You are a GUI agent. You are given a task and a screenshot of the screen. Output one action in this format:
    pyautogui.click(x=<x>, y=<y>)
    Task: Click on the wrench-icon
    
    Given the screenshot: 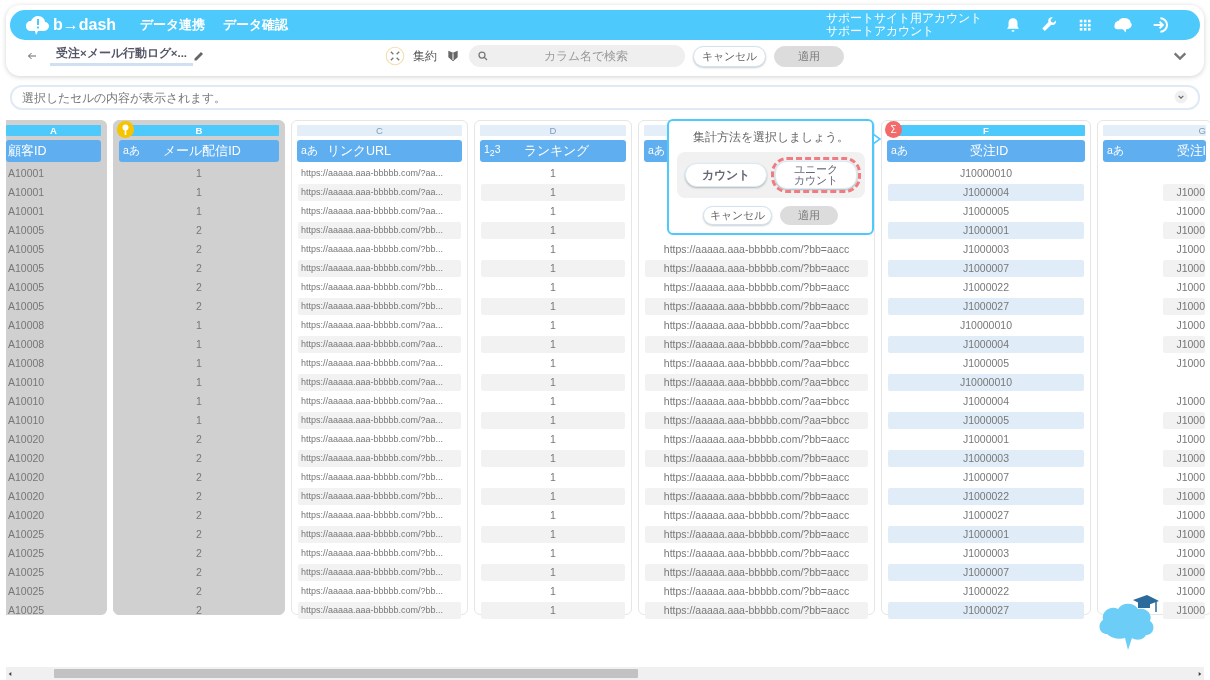 What is the action you would take?
    pyautogui.click(x=1049, y=25)
    